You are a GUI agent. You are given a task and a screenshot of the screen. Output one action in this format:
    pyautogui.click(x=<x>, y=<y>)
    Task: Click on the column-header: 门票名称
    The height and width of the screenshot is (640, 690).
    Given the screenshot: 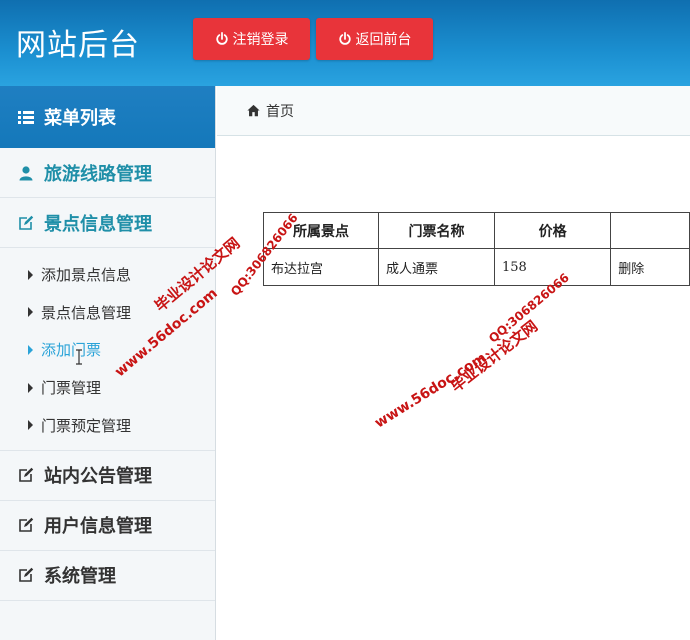 What is the action you would take?
    pyautogui.click(x=436, y=230)
    